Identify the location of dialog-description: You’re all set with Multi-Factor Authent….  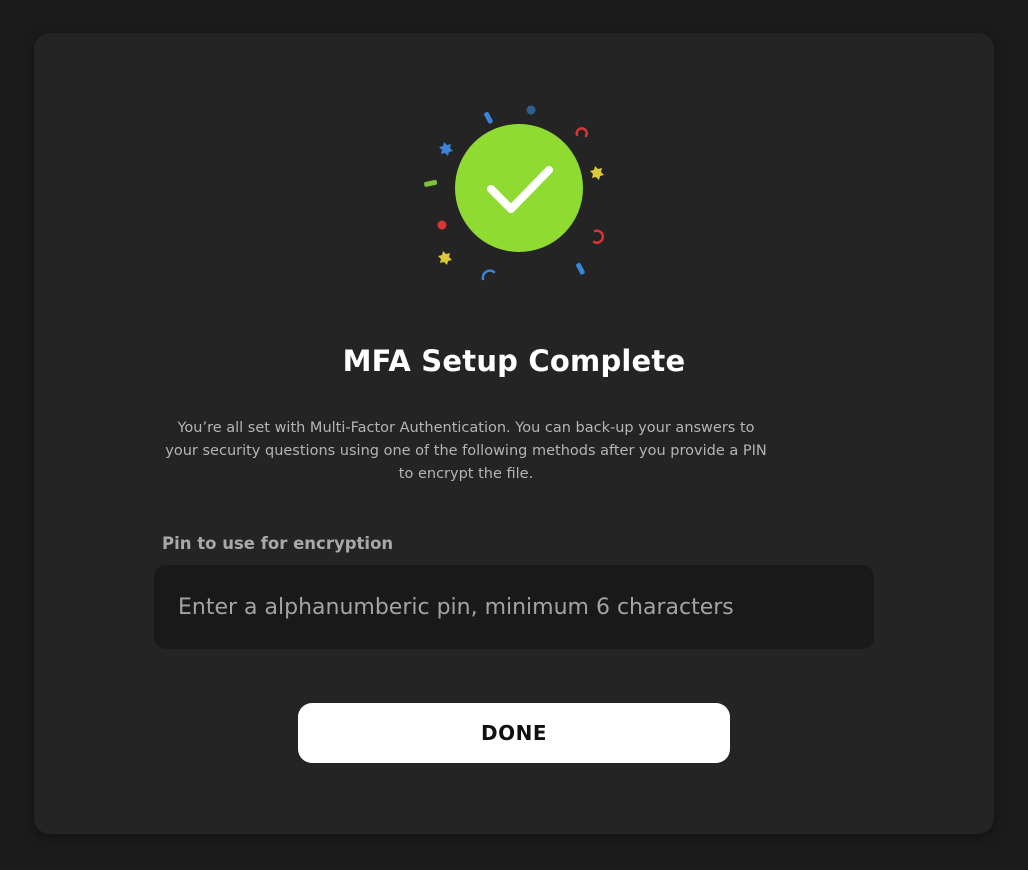
(466, 451).